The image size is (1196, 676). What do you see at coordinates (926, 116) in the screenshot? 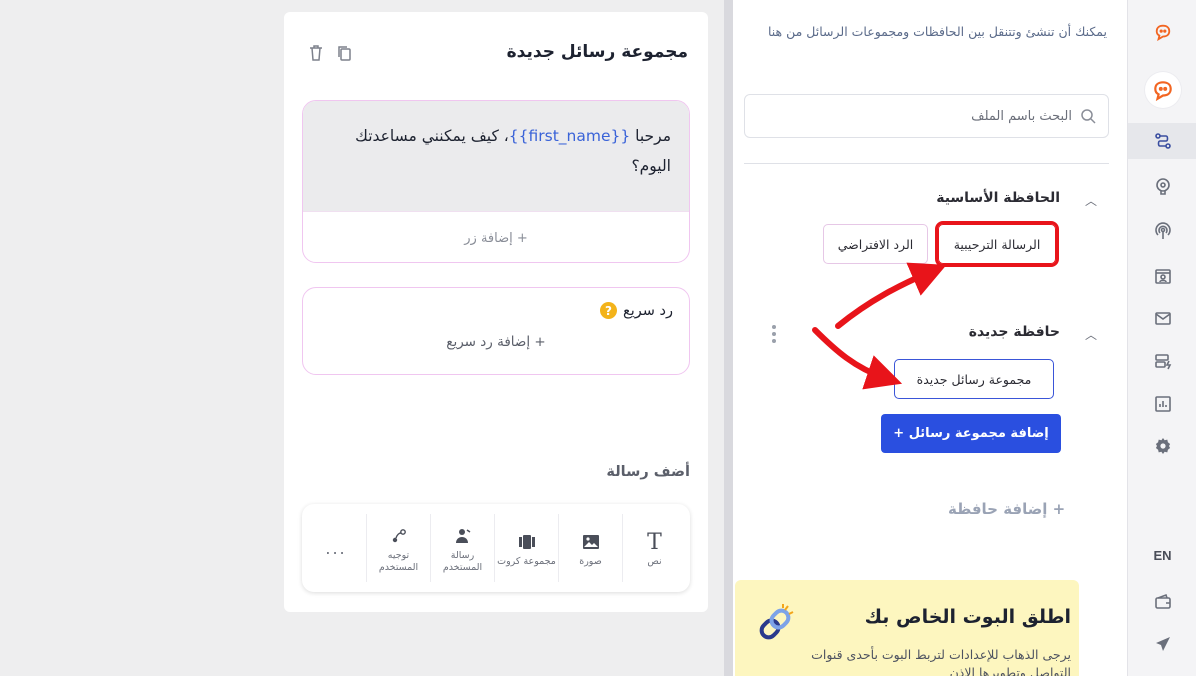
I see `search-input: البحث باسم الملف` at bounding box center [926, 116].